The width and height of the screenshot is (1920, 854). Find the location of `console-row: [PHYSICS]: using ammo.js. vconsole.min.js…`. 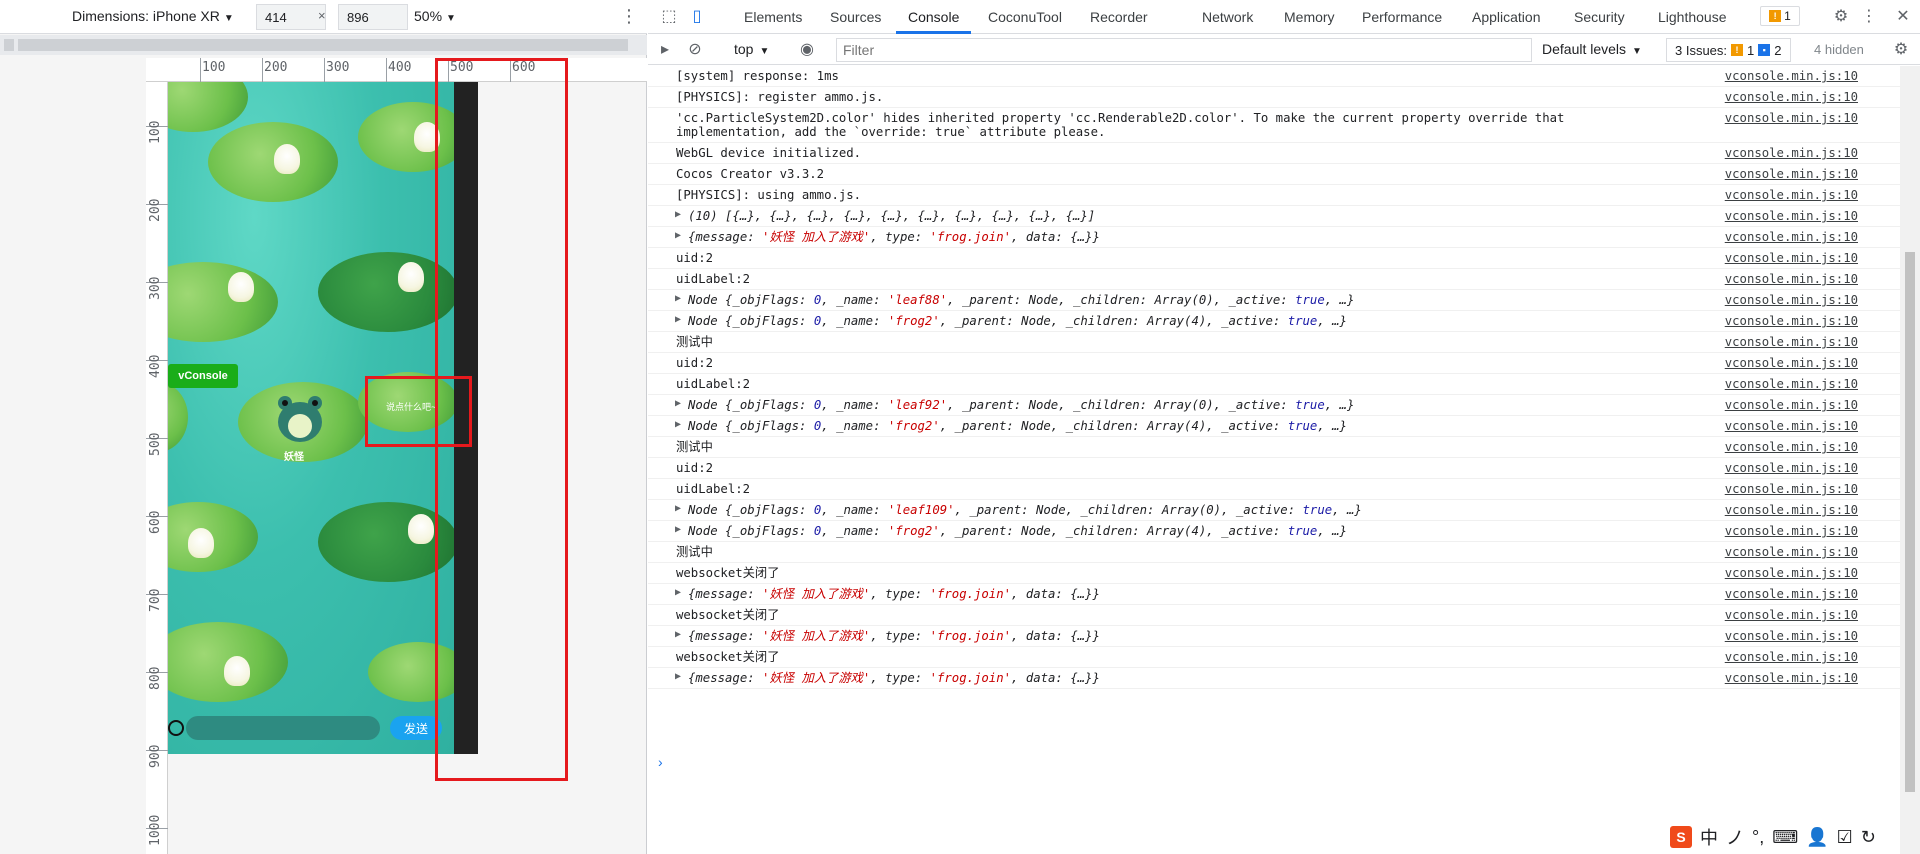

console-row: [PHYSICS]: using ammo.js. vconsole.min.js… is located at coordinates (1274, 195).